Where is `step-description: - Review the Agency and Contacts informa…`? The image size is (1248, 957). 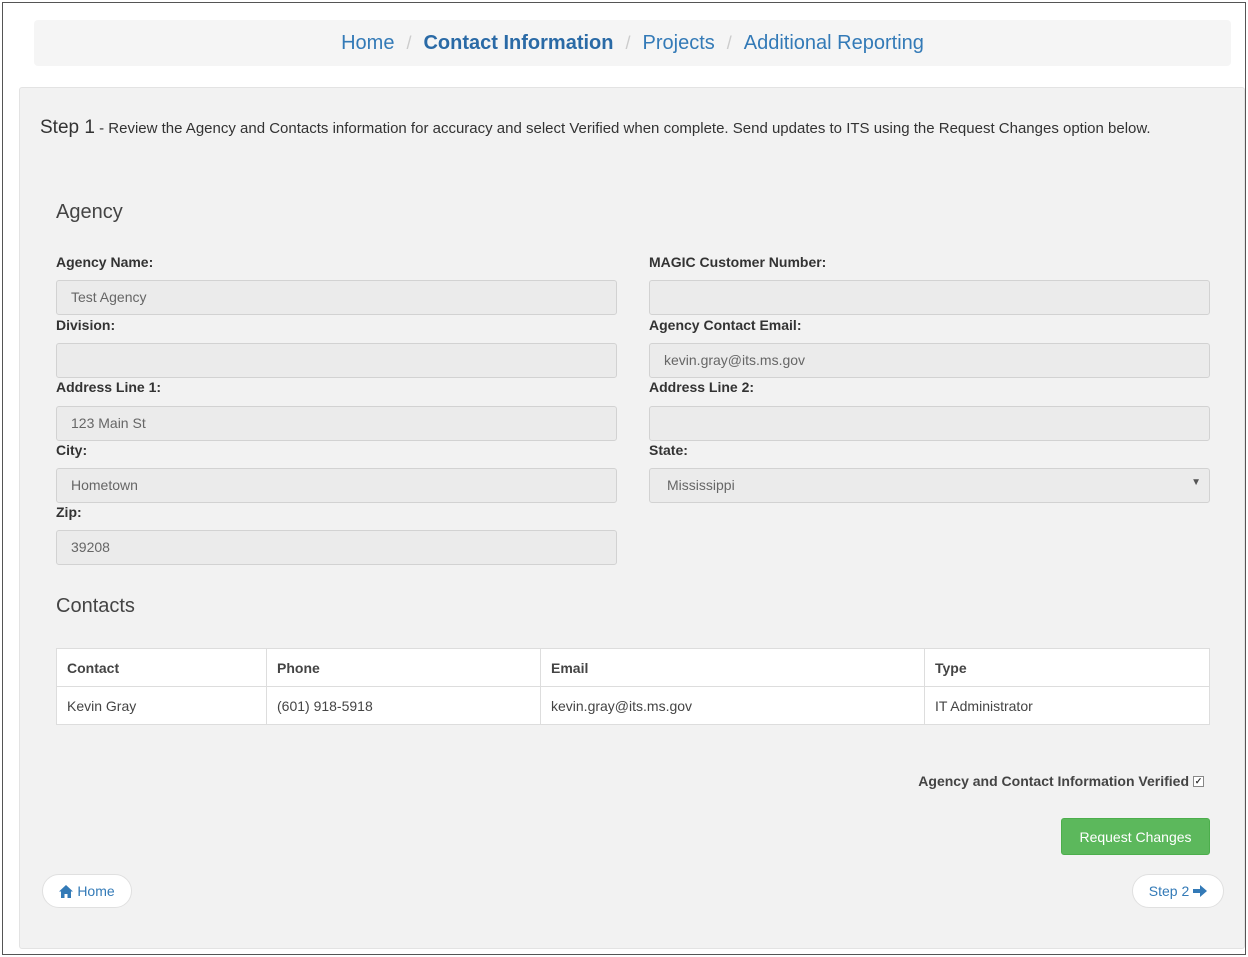 step-description: - Review the Agency and Contacts informa… is located at coordinates (622, 128).